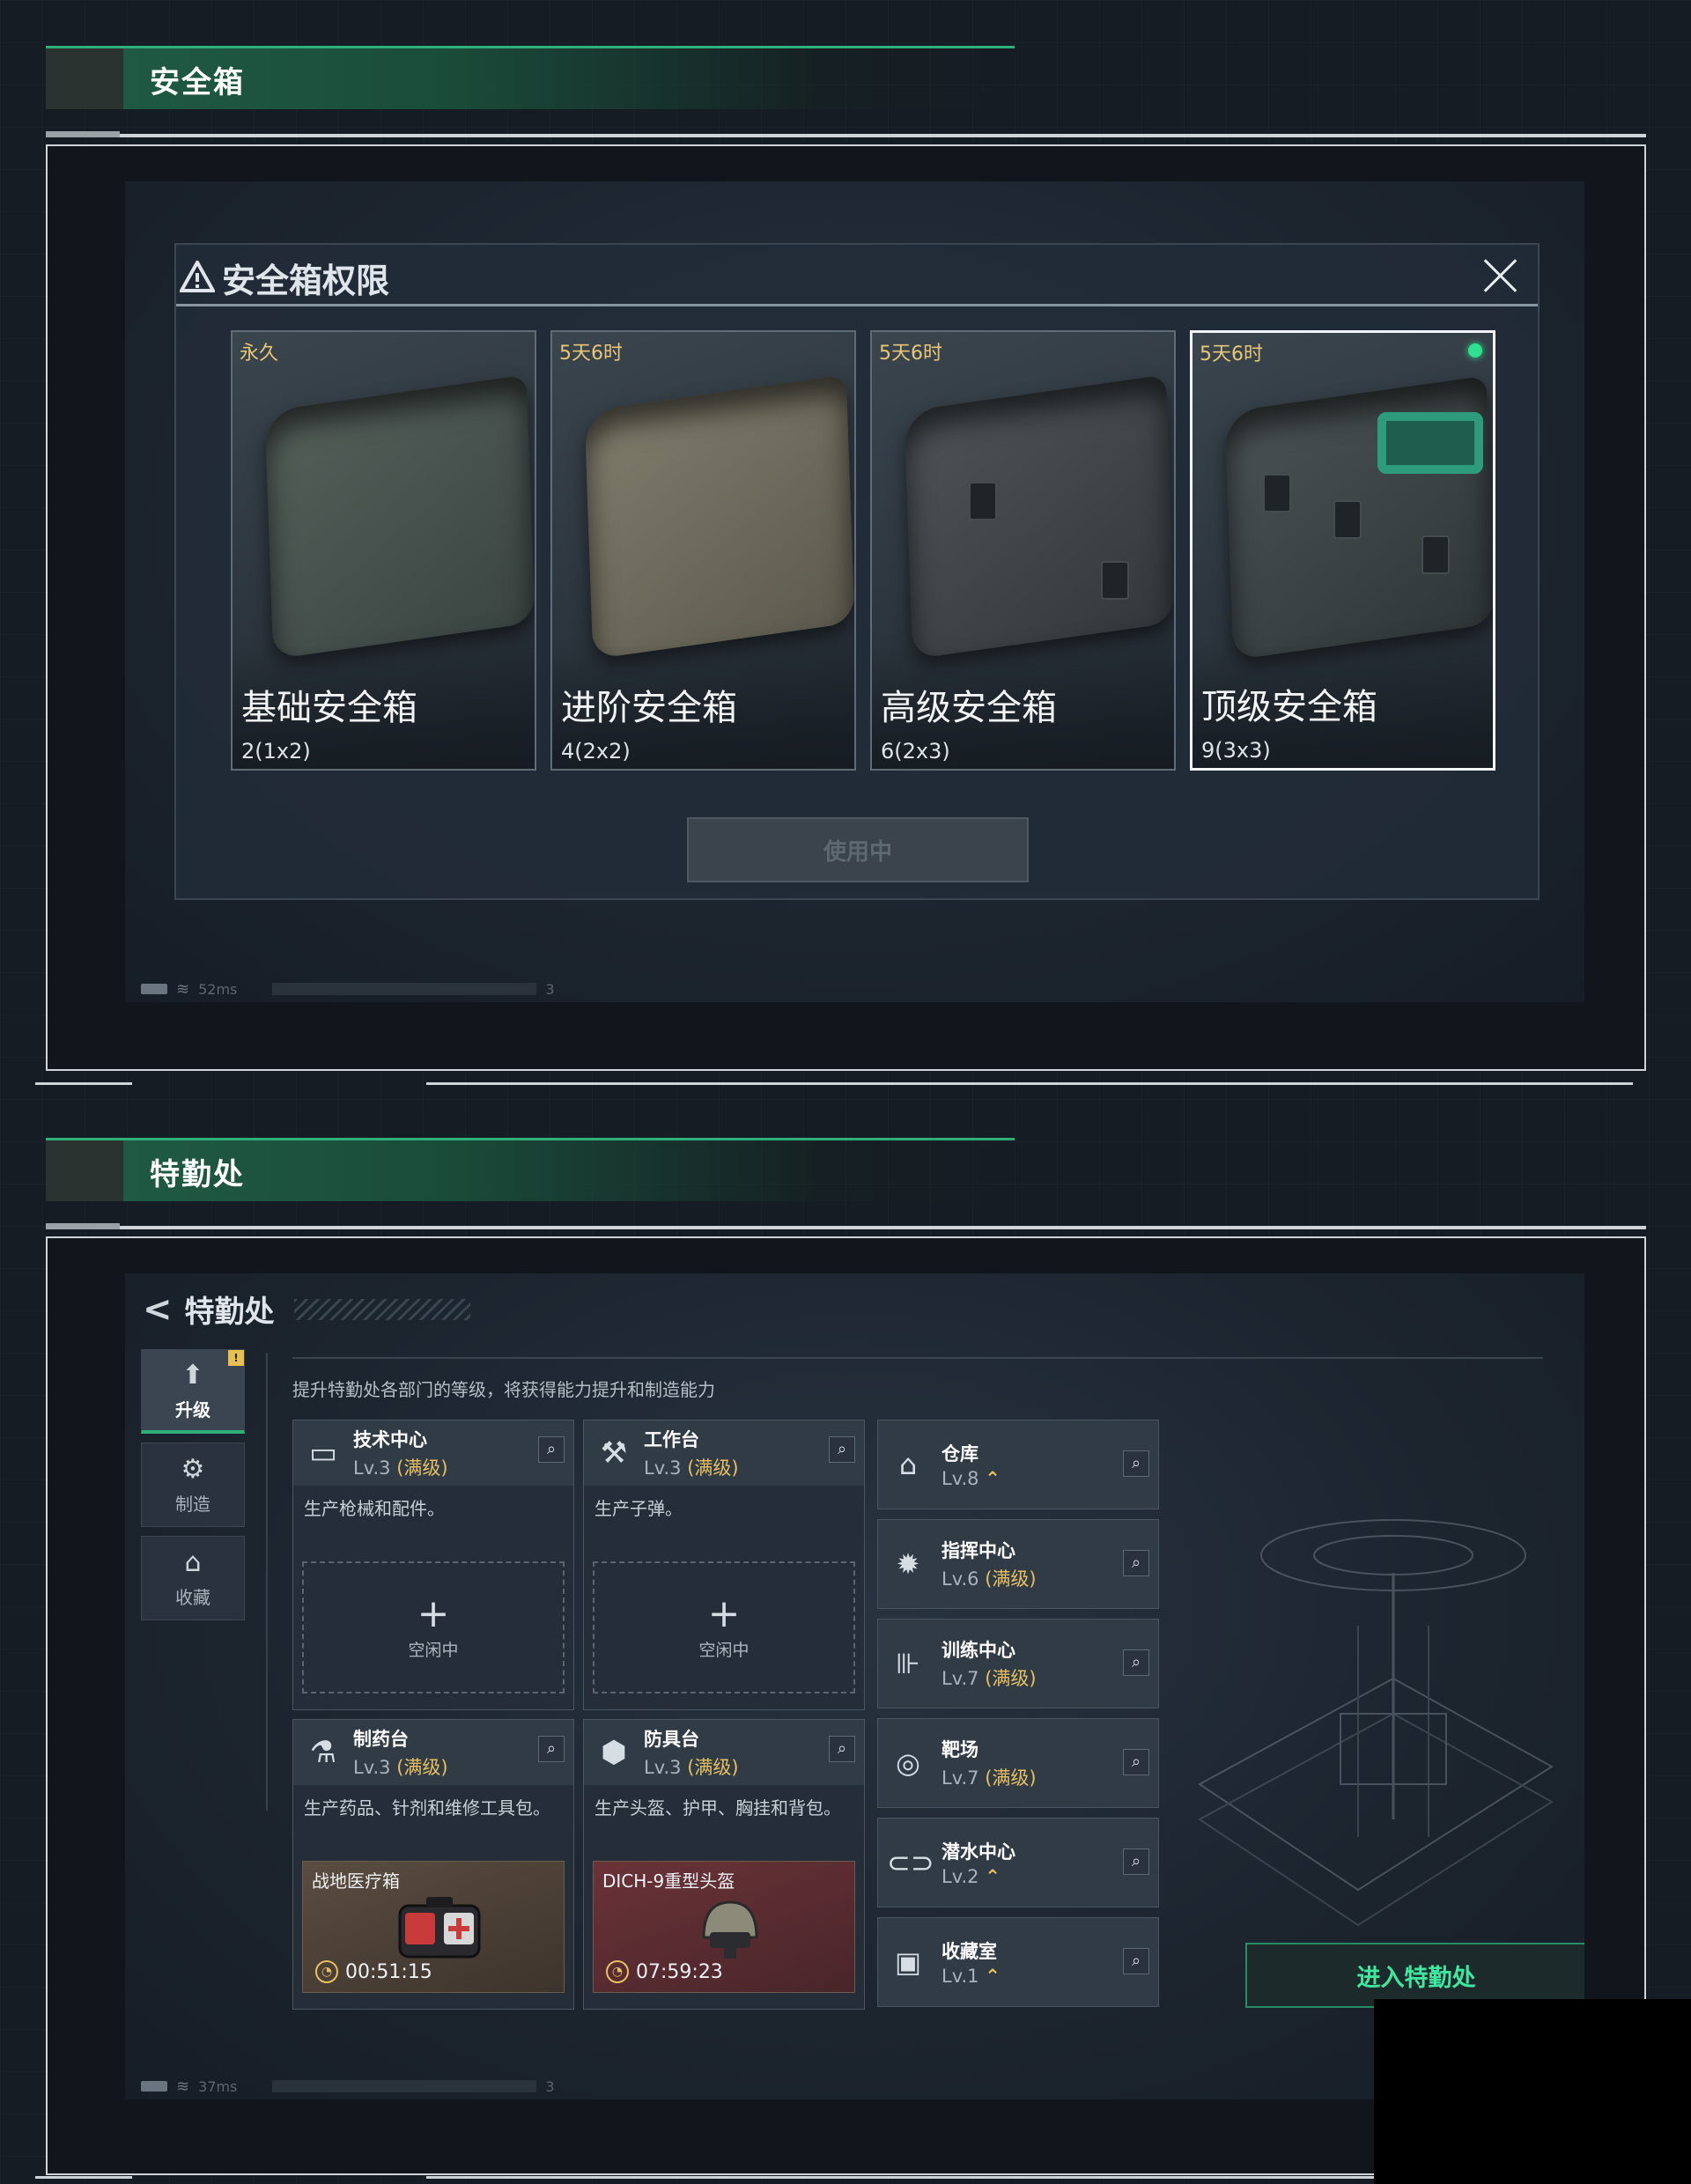 This screenshot has width=1691, height=2184. I want to click on frame-bracket, so click(83, 2177).